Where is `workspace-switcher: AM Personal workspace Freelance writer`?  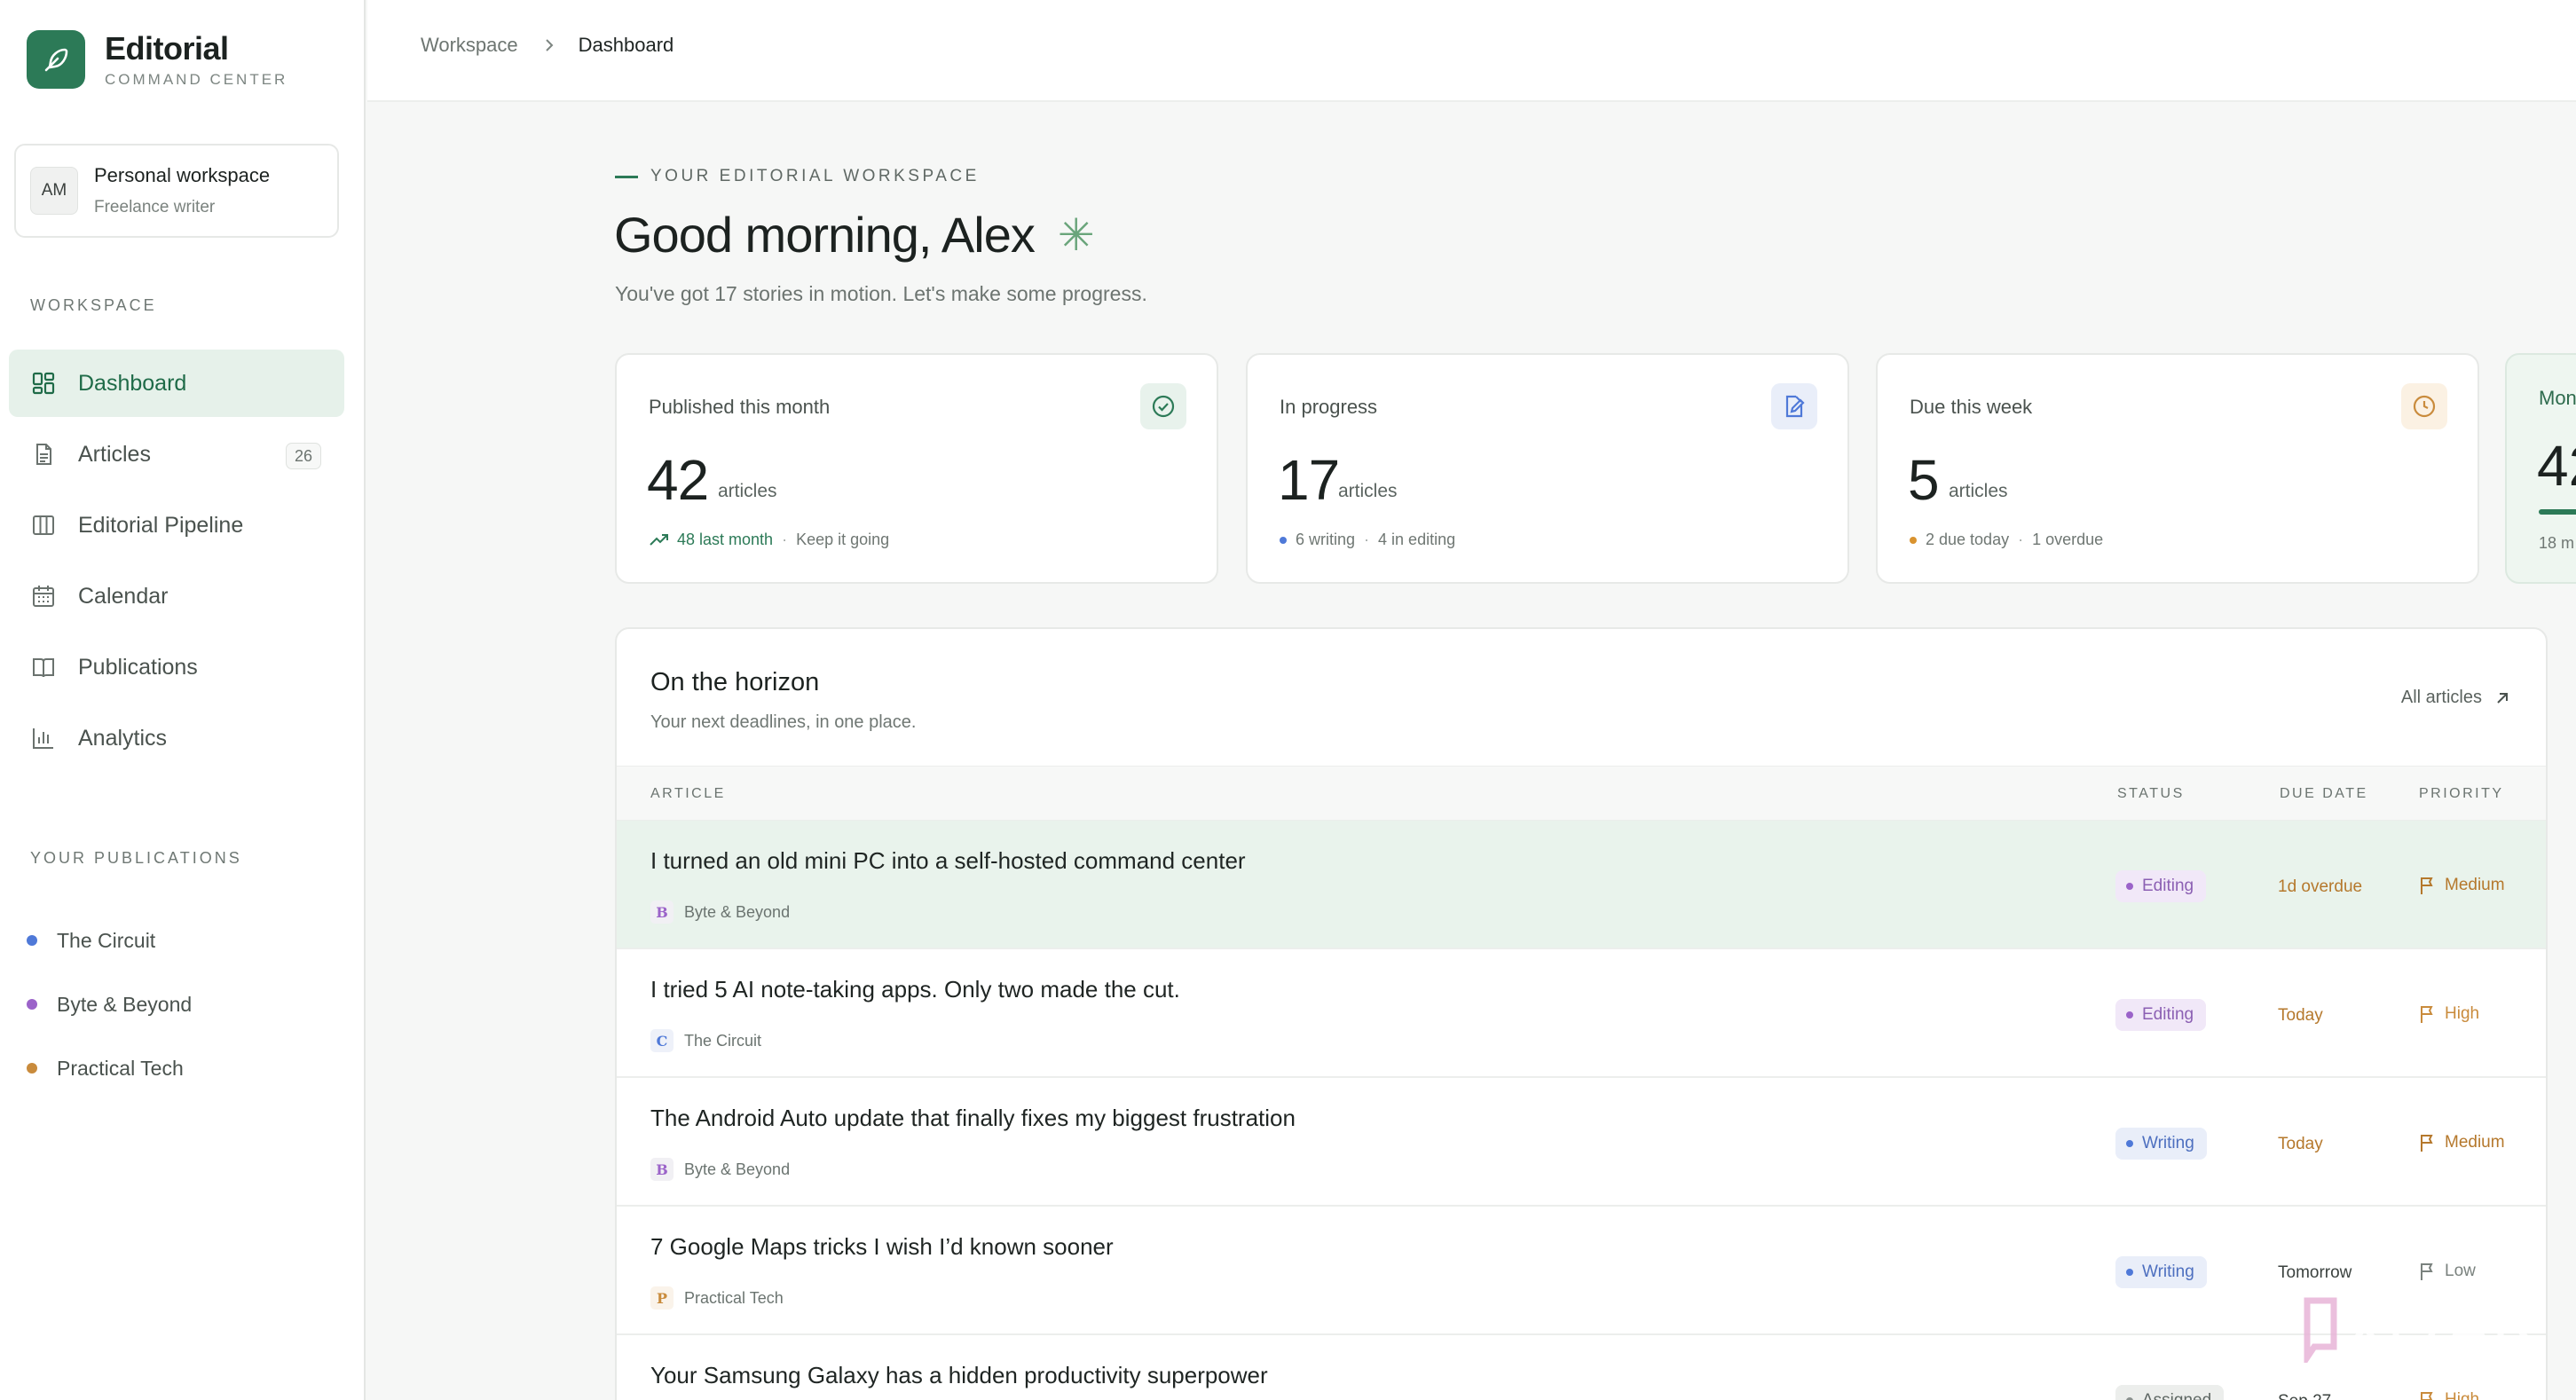
workspace-switcher: AM Personal workspace Freelance writer is located at coordinates (177, 191).